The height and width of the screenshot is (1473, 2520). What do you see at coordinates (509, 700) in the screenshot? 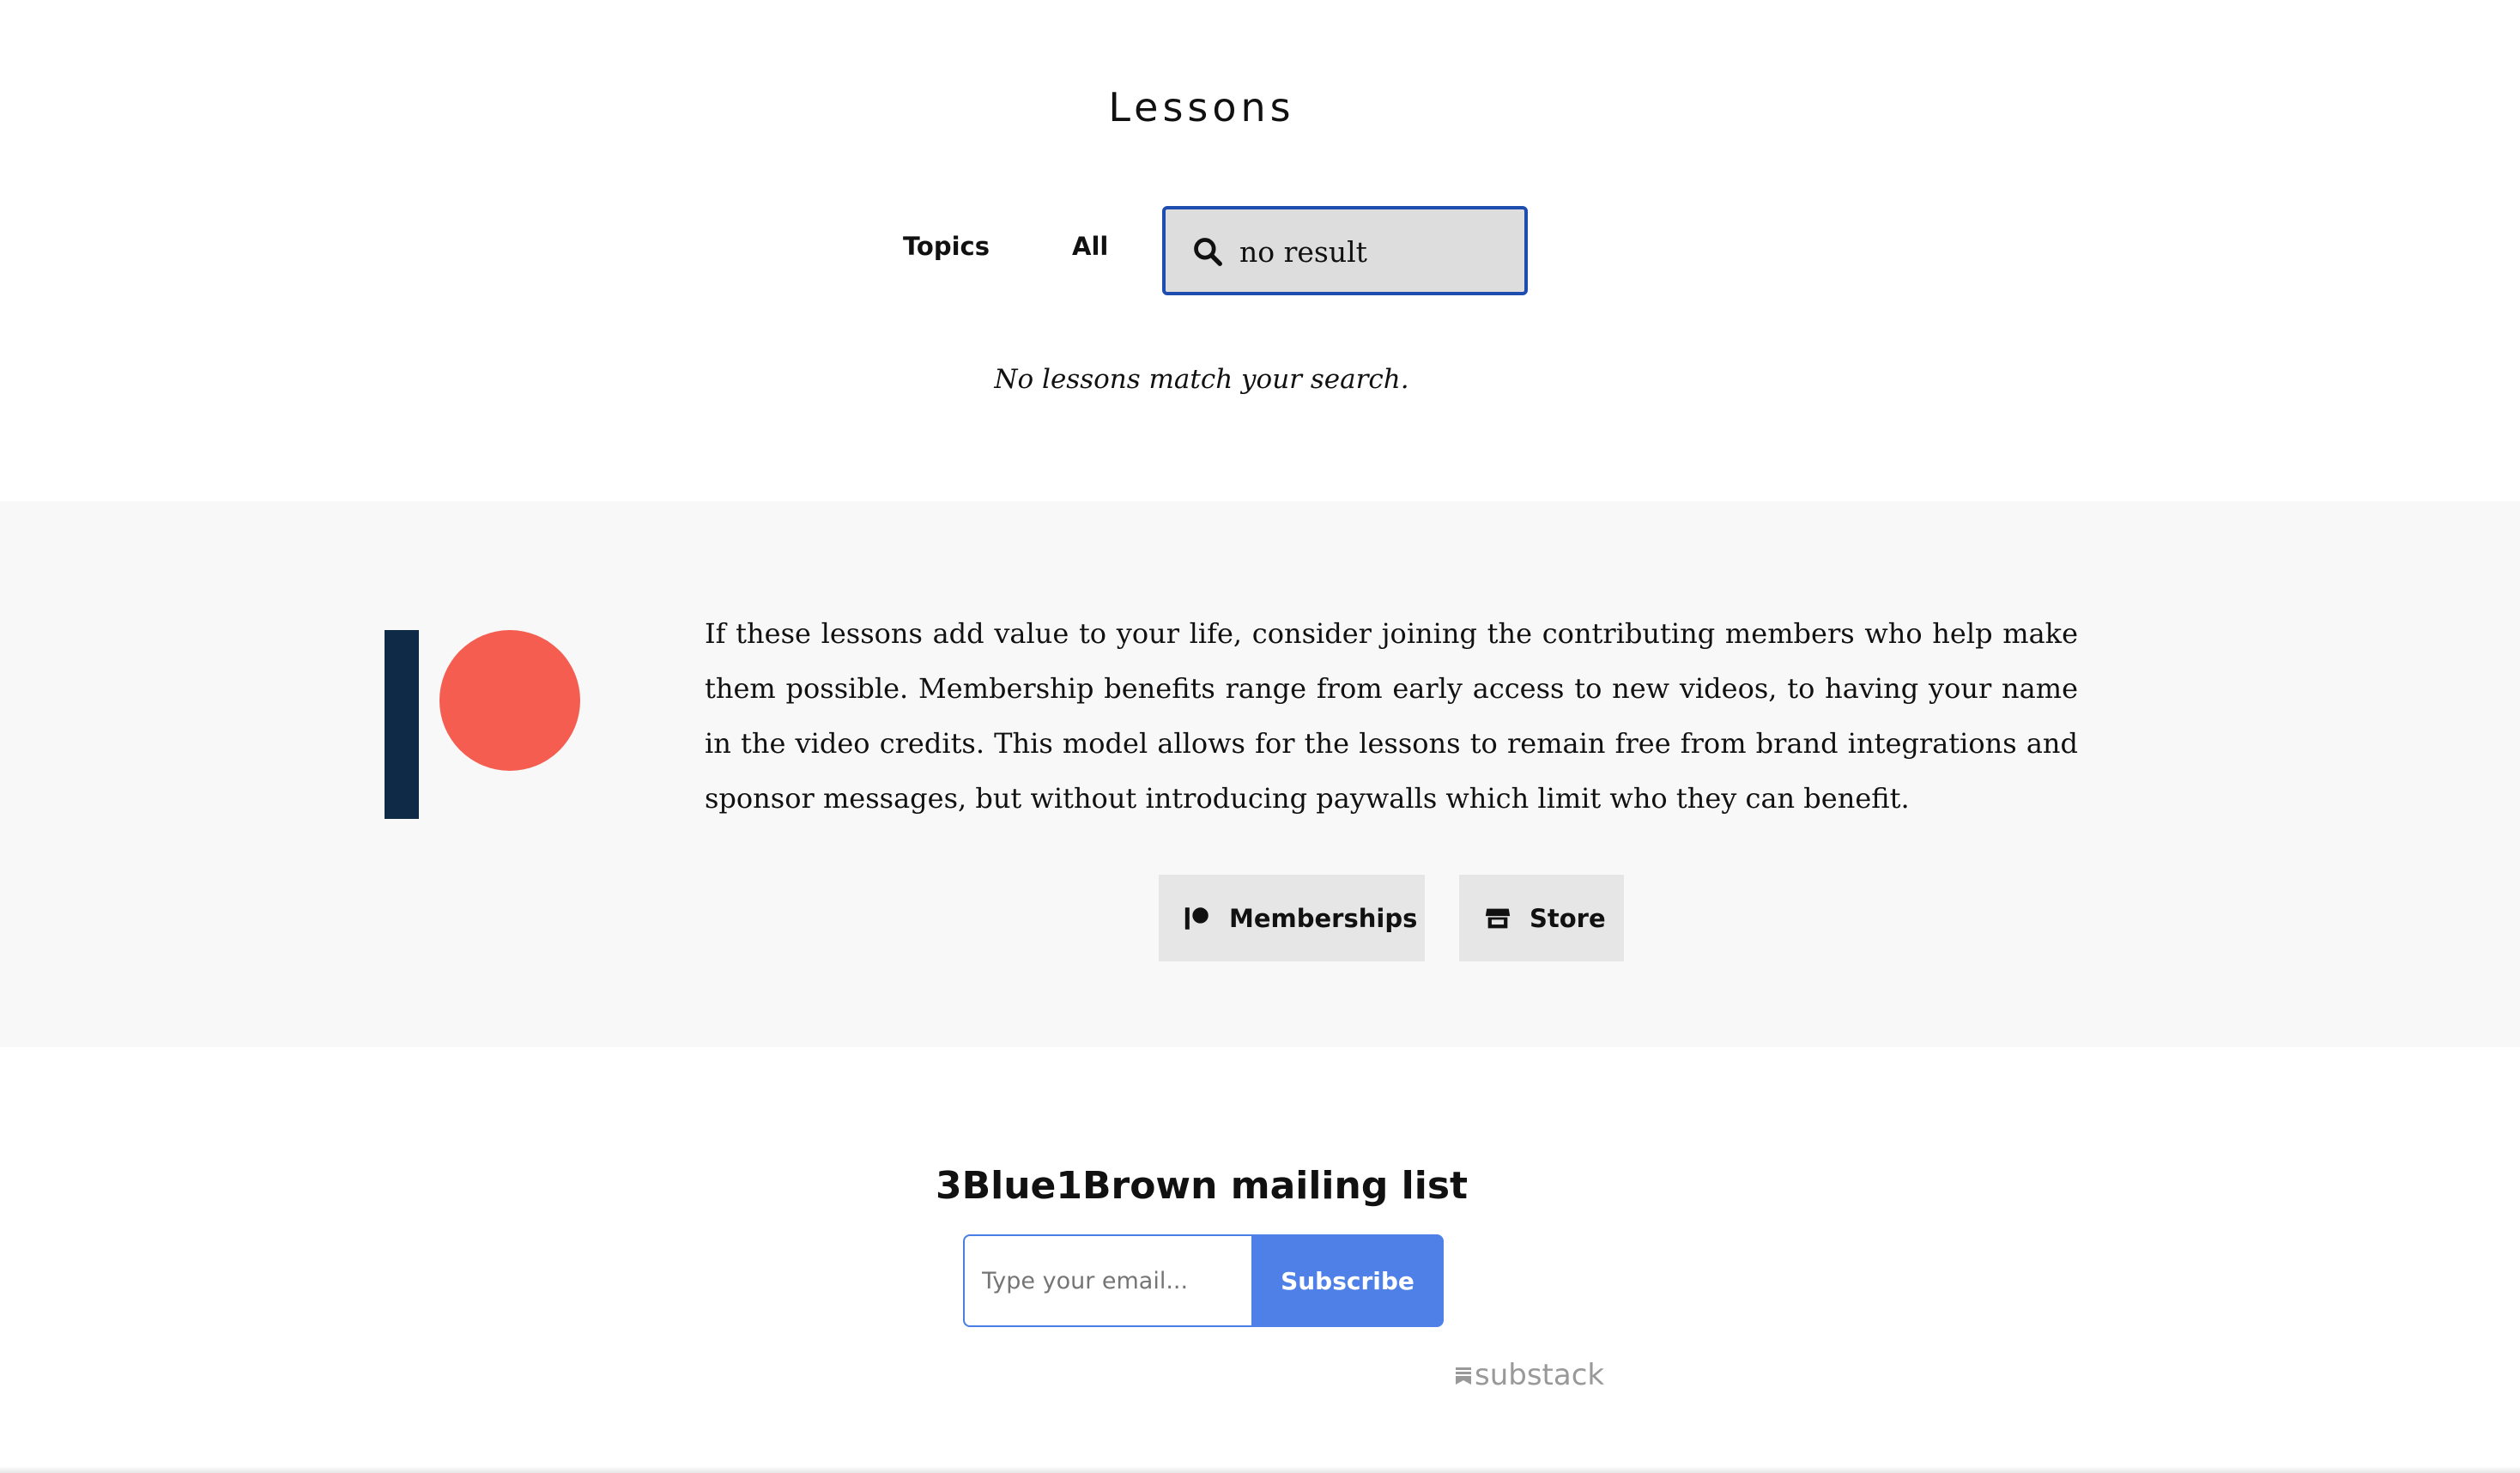
I see `patreon-logo-circle` at bounding box center [509, 700].